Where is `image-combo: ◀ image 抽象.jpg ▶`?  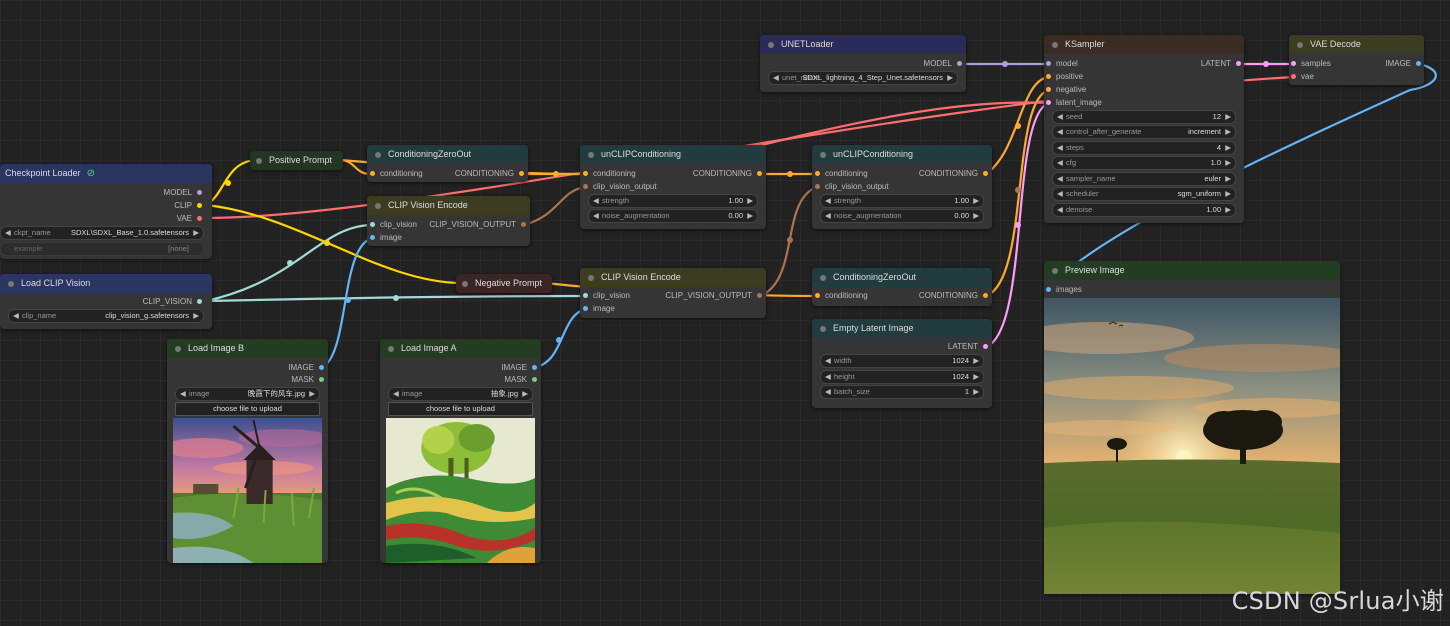
image-combo: ◀ image 抽象.jpg ▶ is located at coordinates (460, 394).